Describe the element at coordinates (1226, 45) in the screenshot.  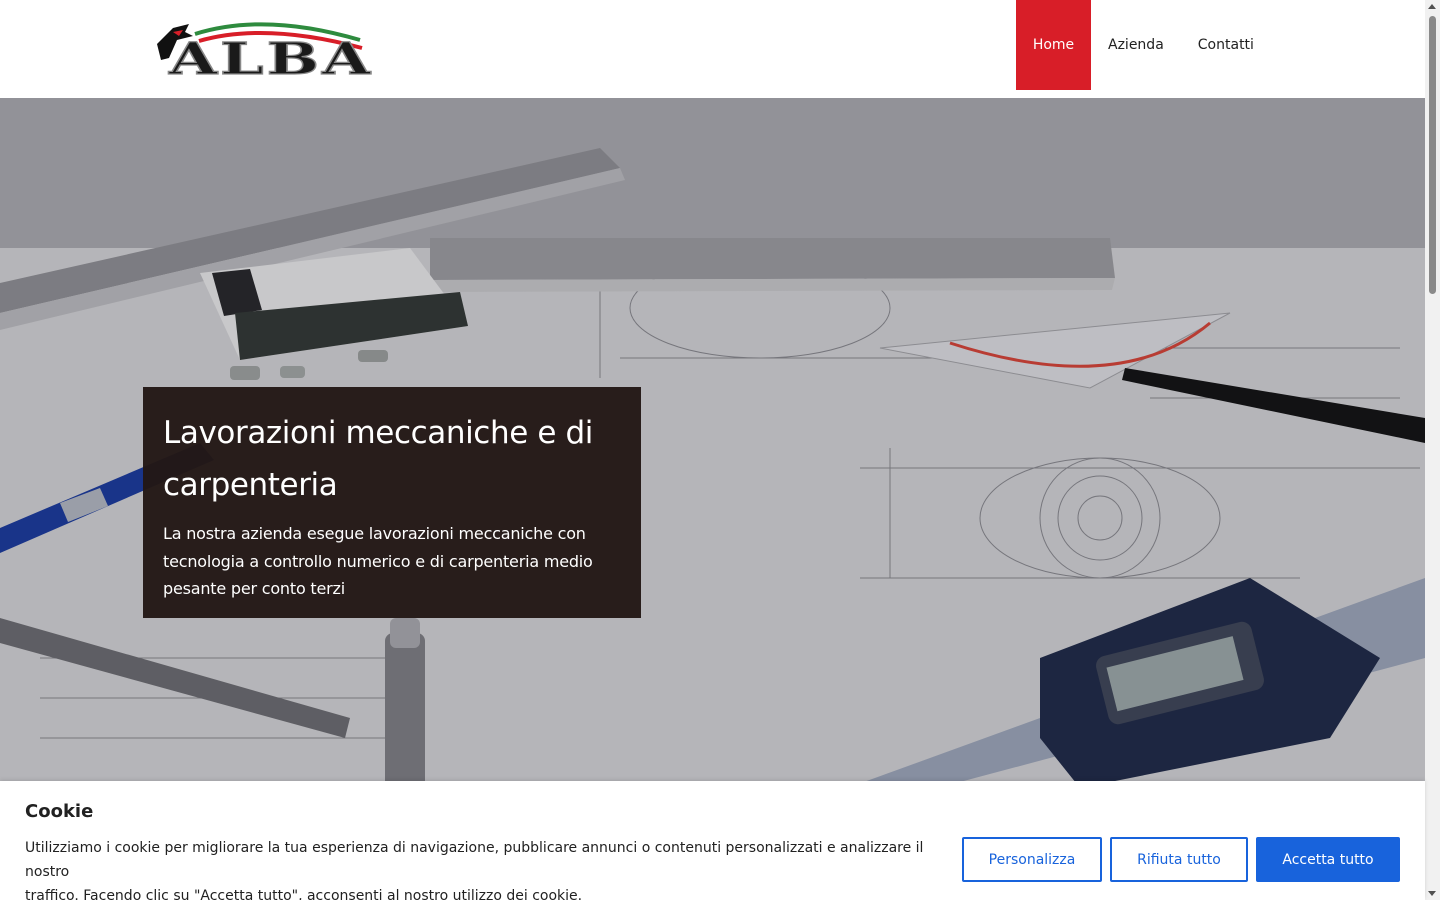
I see `nav-item-contatti: Contatti` at that location.